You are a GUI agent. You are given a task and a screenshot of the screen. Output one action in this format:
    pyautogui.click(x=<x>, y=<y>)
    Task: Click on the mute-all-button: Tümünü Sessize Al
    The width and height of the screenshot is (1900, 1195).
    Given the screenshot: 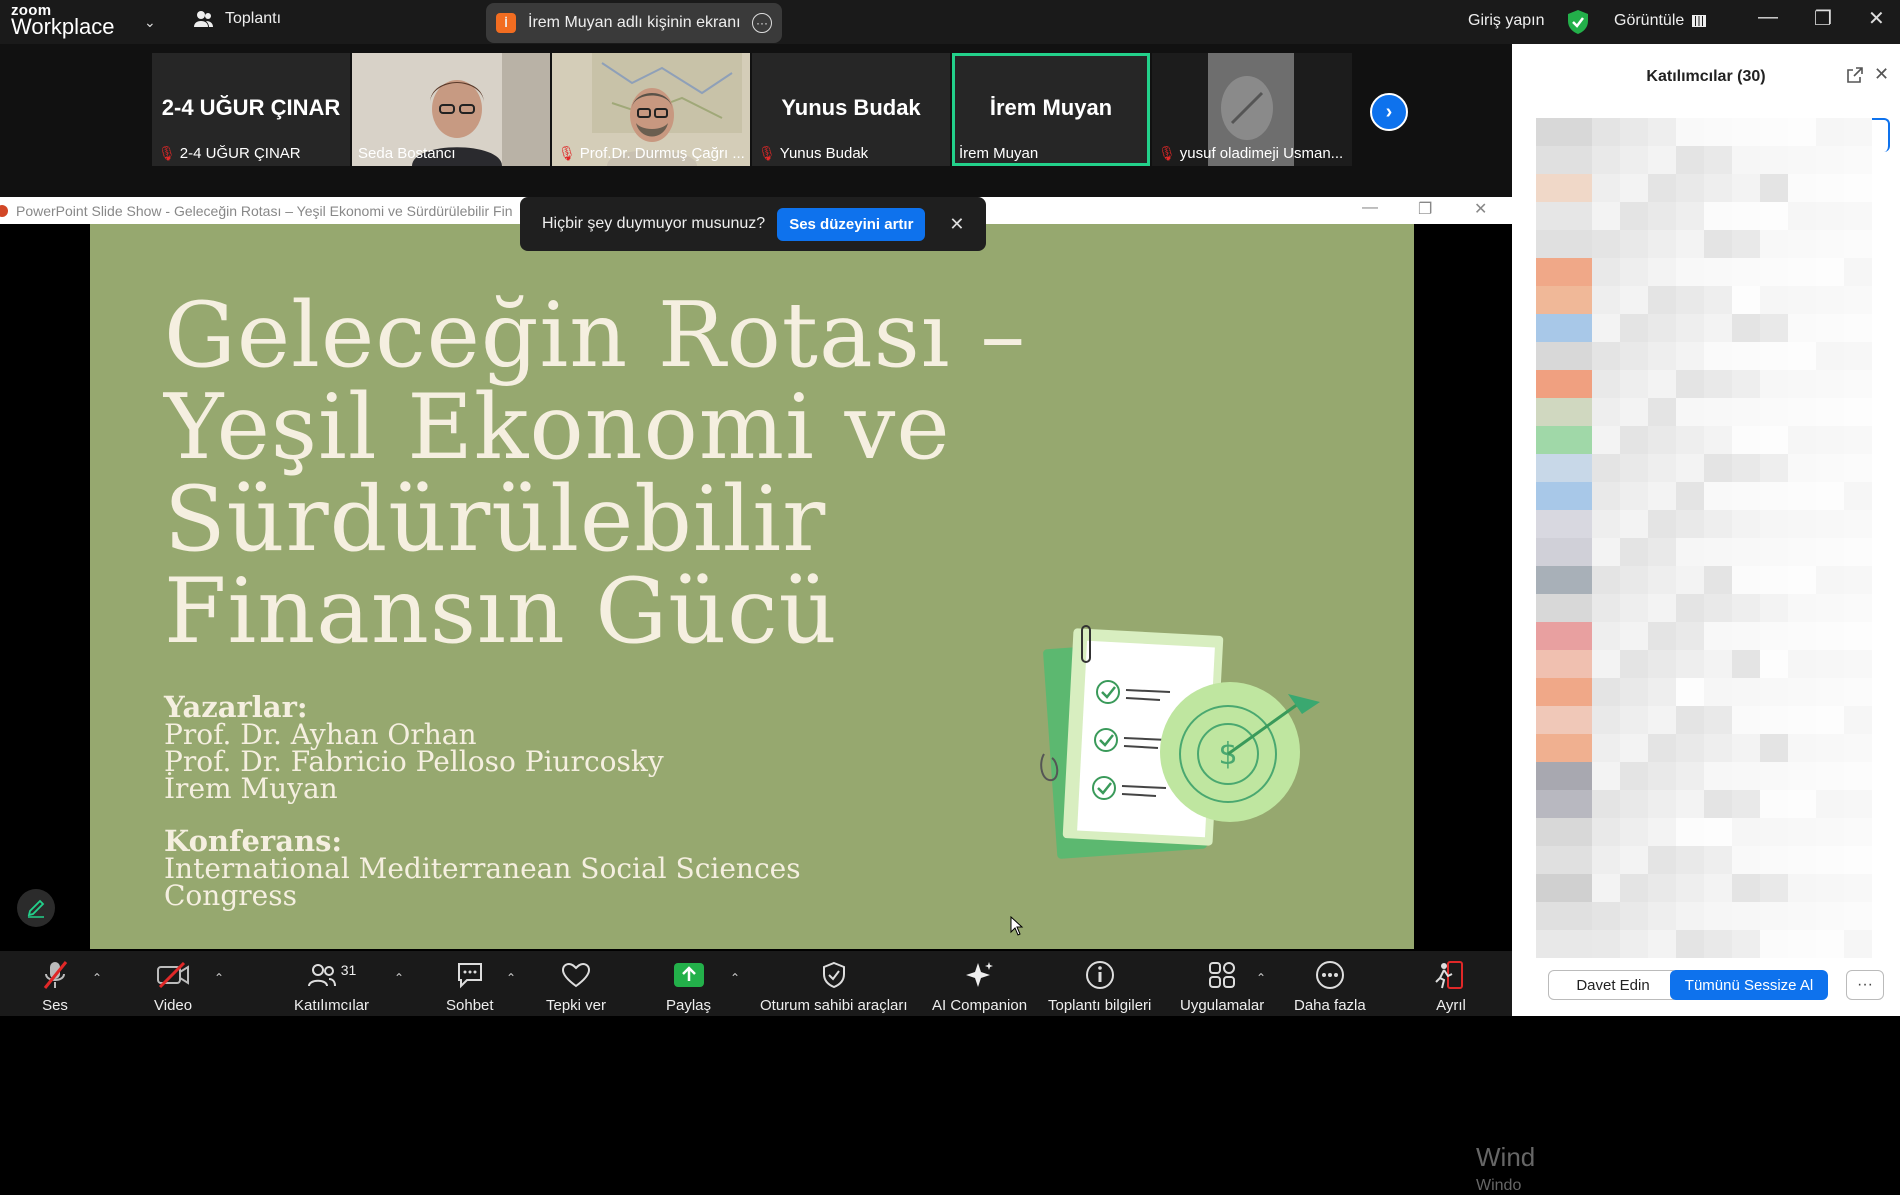 What is the action you would take?
    pyautogui.click(x=1749, y=985)
    